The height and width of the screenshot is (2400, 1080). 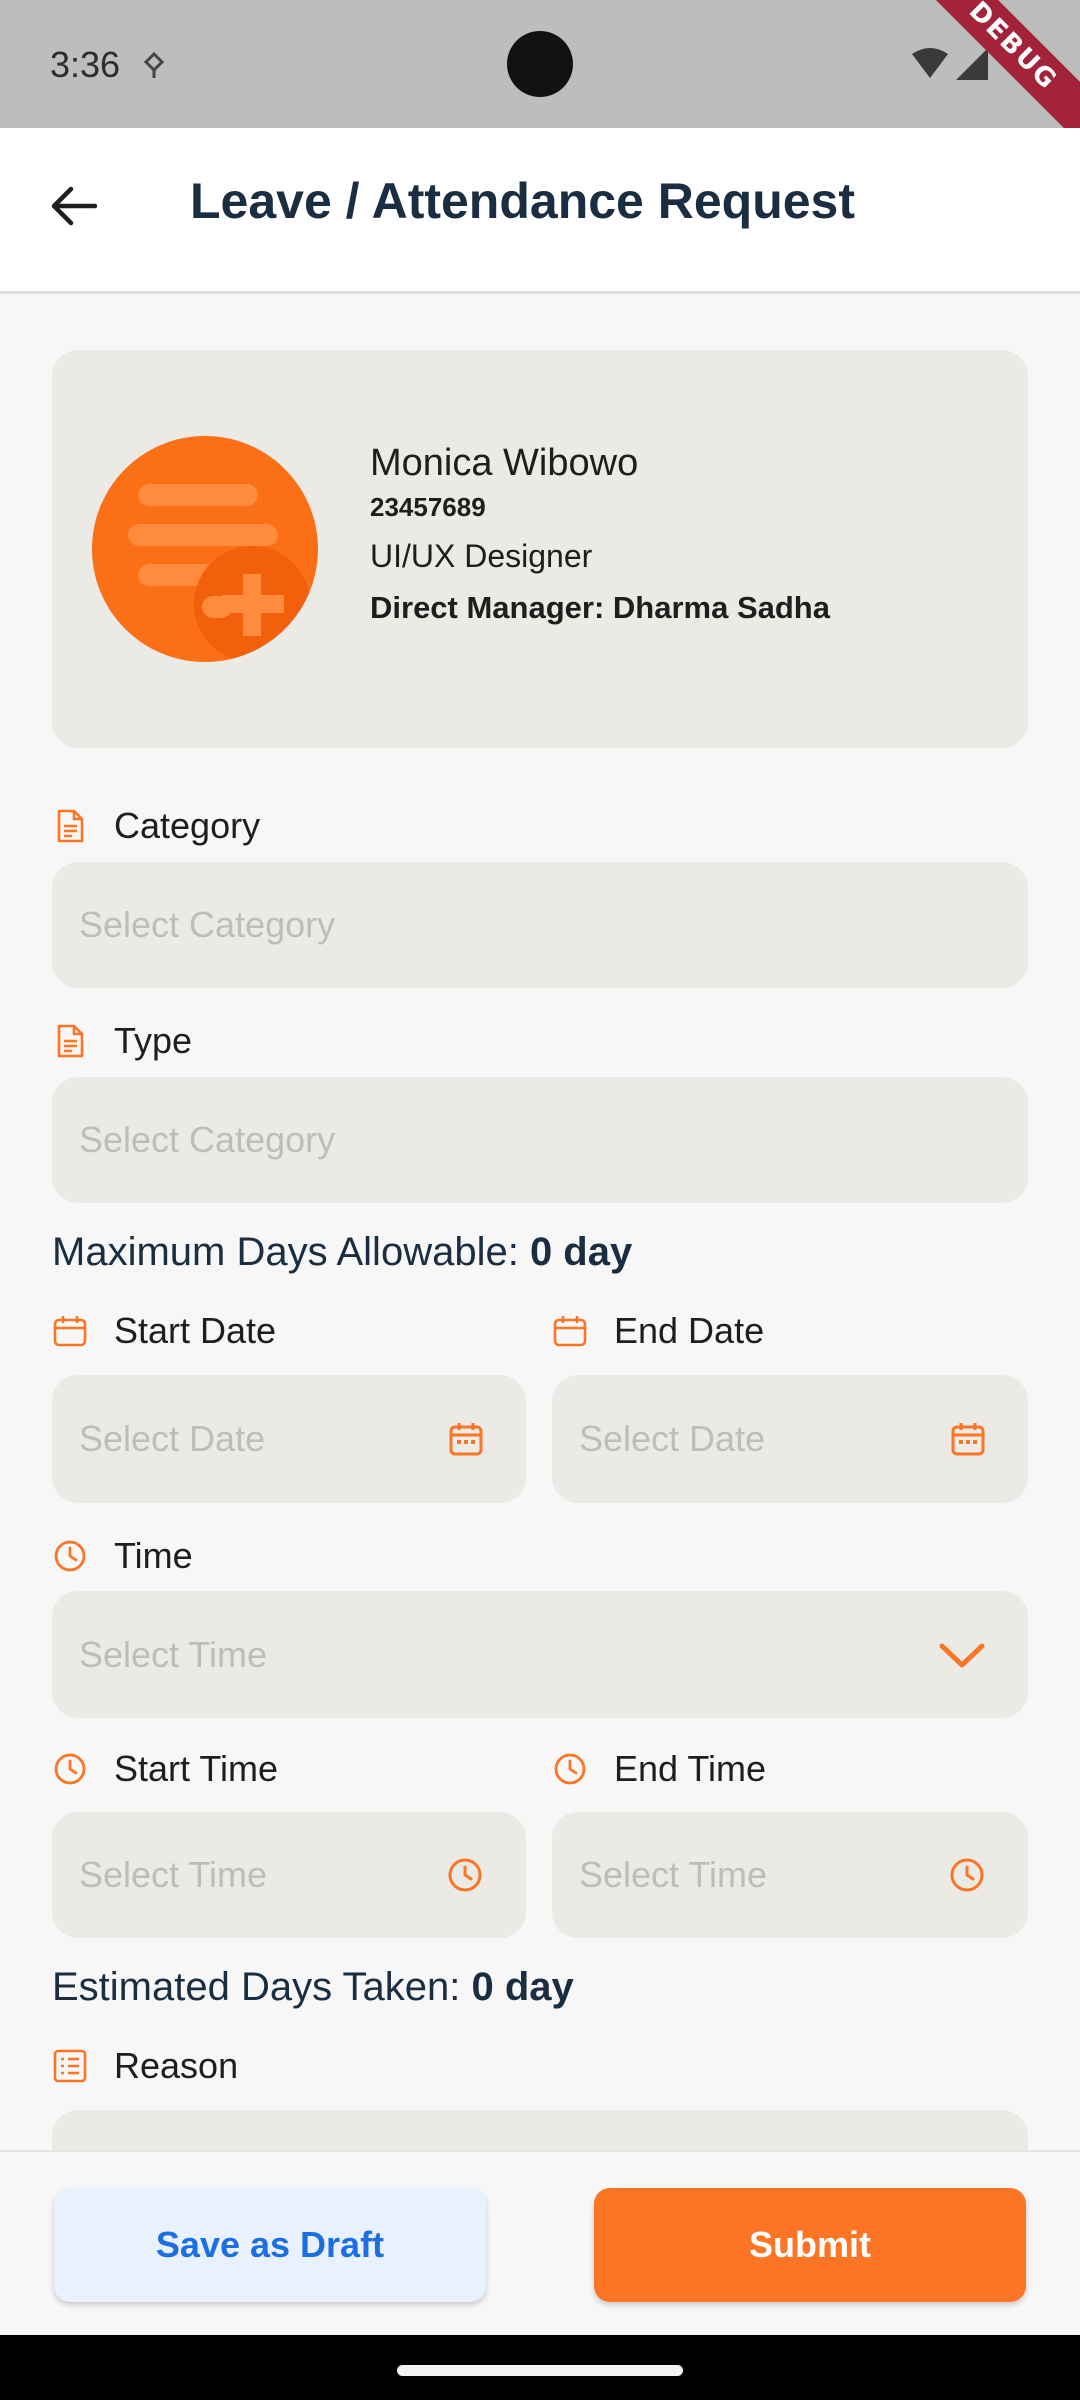 I want to click on chevron-down-icon, so click(x=962, y=1655).